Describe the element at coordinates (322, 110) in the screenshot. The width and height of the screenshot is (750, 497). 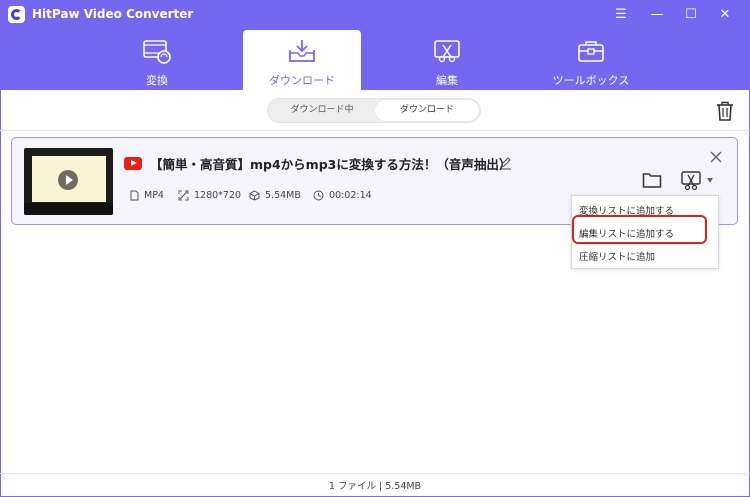
I see `segment-downloading: ダウンロード中` at that location.